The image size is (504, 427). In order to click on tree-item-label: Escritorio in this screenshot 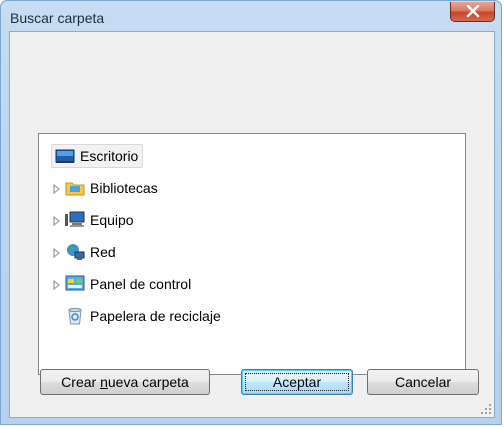, I will do `click(109, 156)`.